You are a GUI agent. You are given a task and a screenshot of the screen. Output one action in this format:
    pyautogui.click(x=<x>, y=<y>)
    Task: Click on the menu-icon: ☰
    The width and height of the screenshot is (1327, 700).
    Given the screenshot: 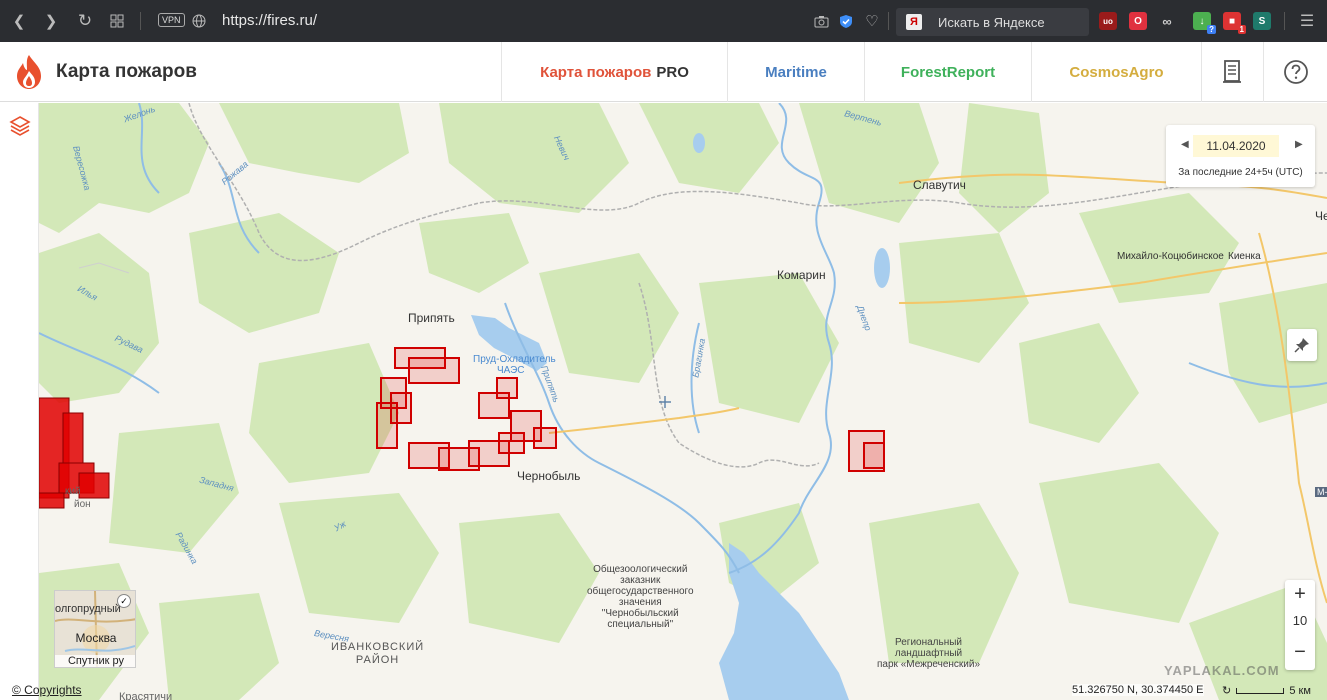 What is the action you would take?
    pyautogui.click(x=1307, y=21)
    